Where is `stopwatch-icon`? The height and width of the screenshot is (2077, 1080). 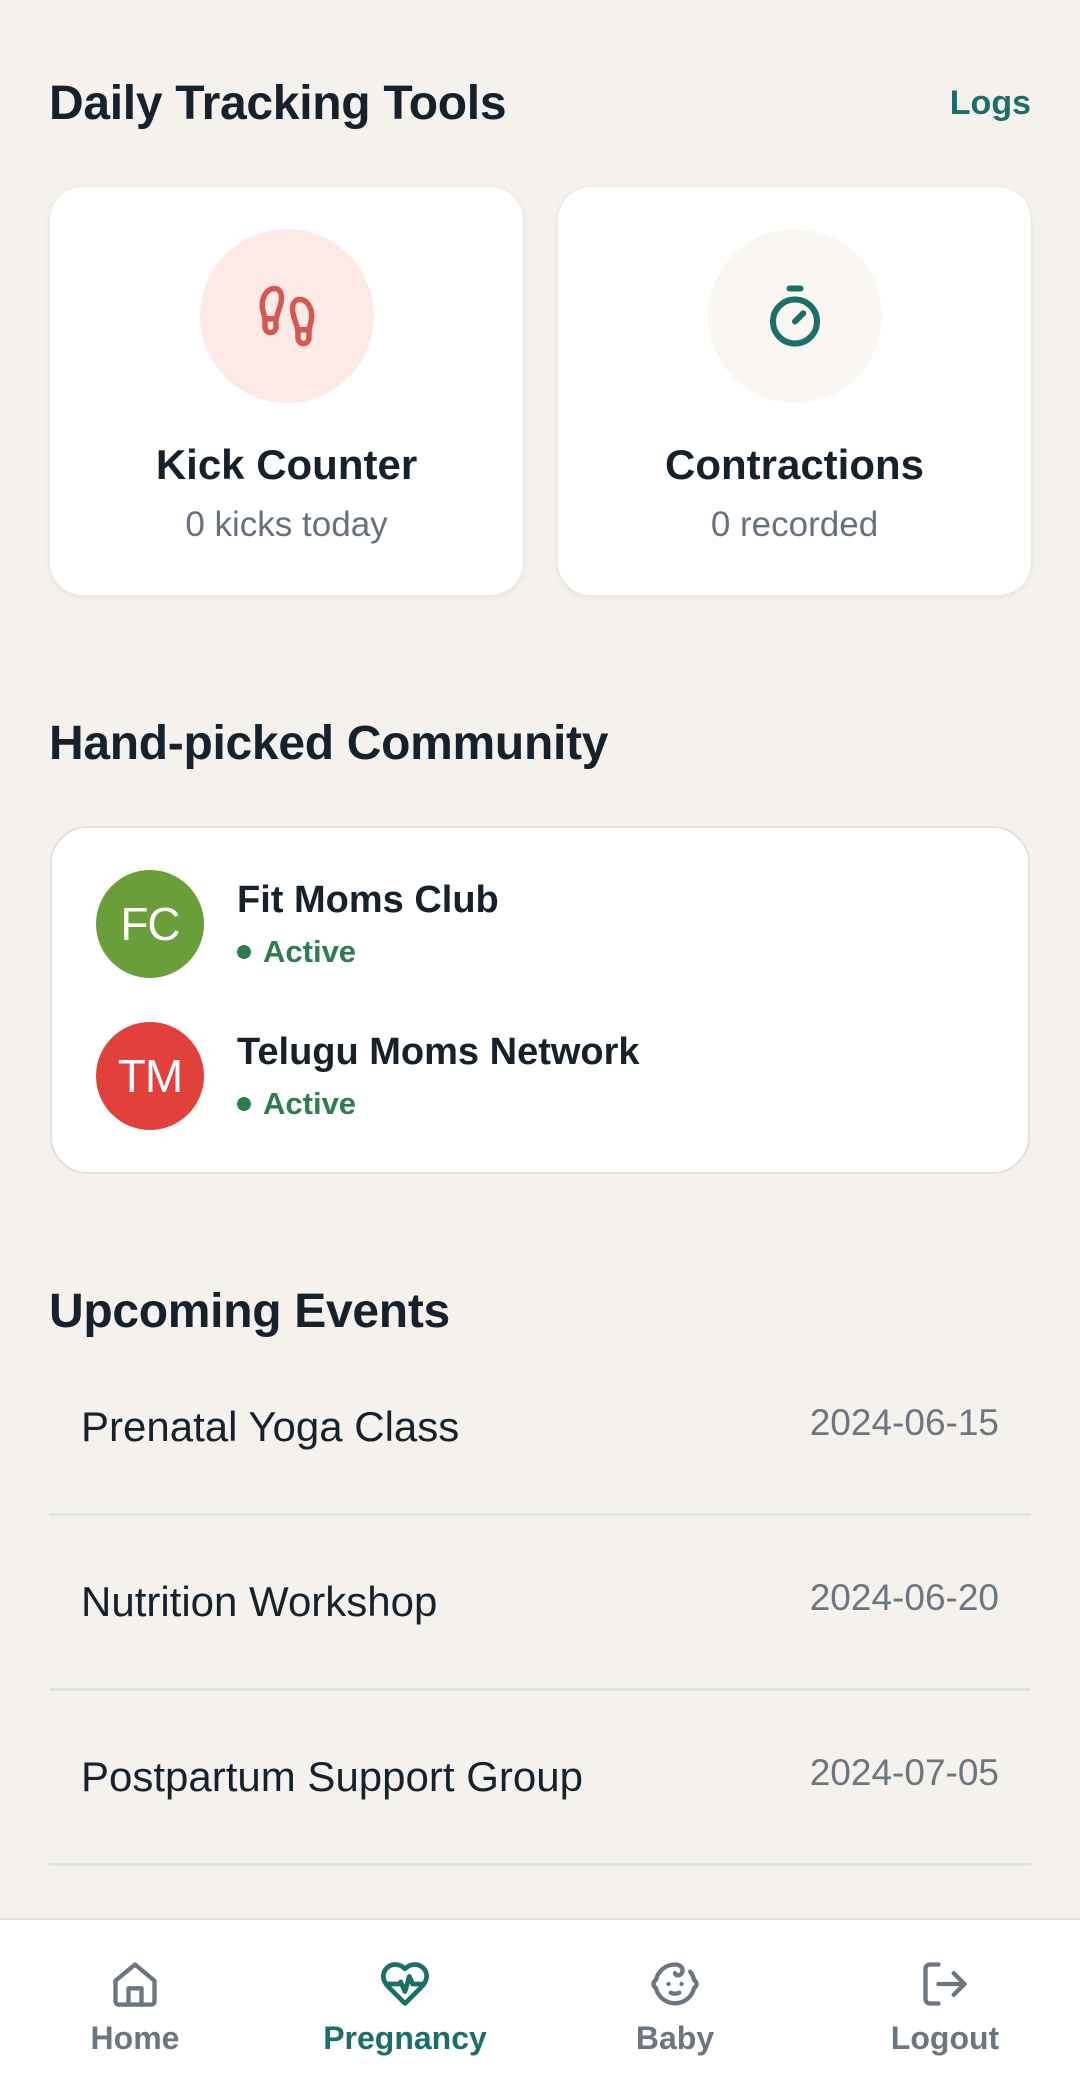
stopwatch-icon is located at coordinates (794, 316).